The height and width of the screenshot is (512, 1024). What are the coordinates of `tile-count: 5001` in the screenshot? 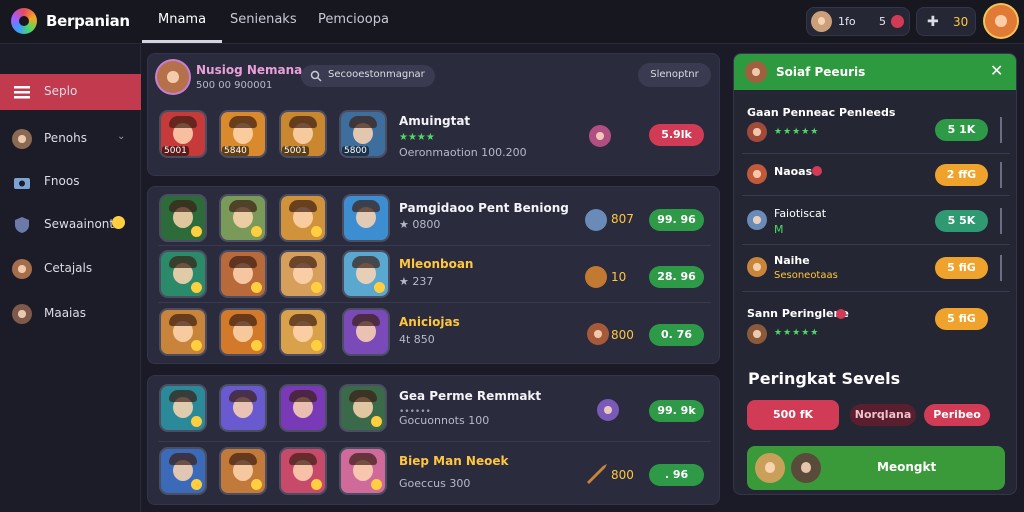 It's located at (295, 151).